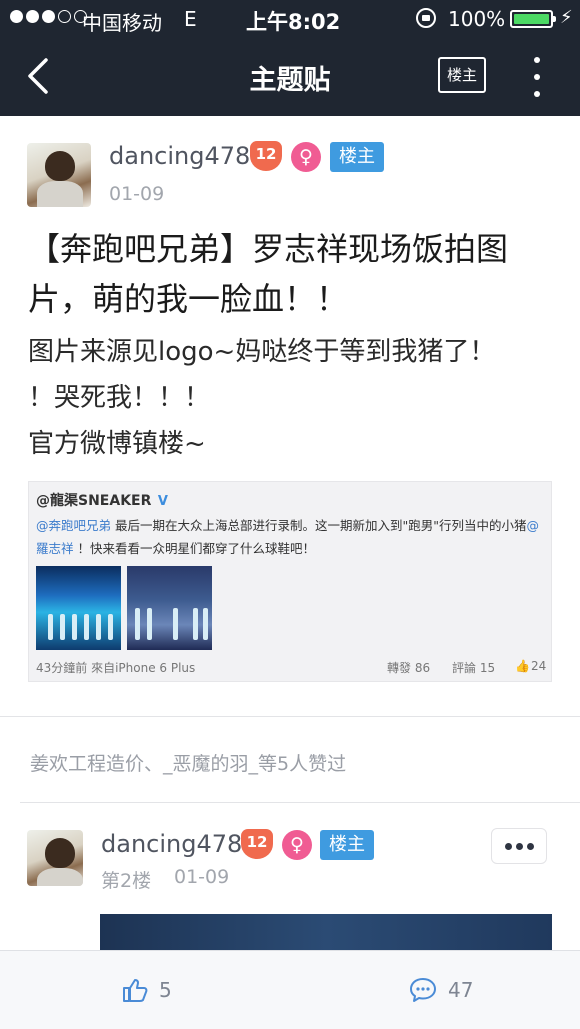  Describe the element at coordinates (188, 762) in the screenshot. I see `liked-by-text: 姜欢工程造价、_恶魔的羽_等5人赞过` at that location.